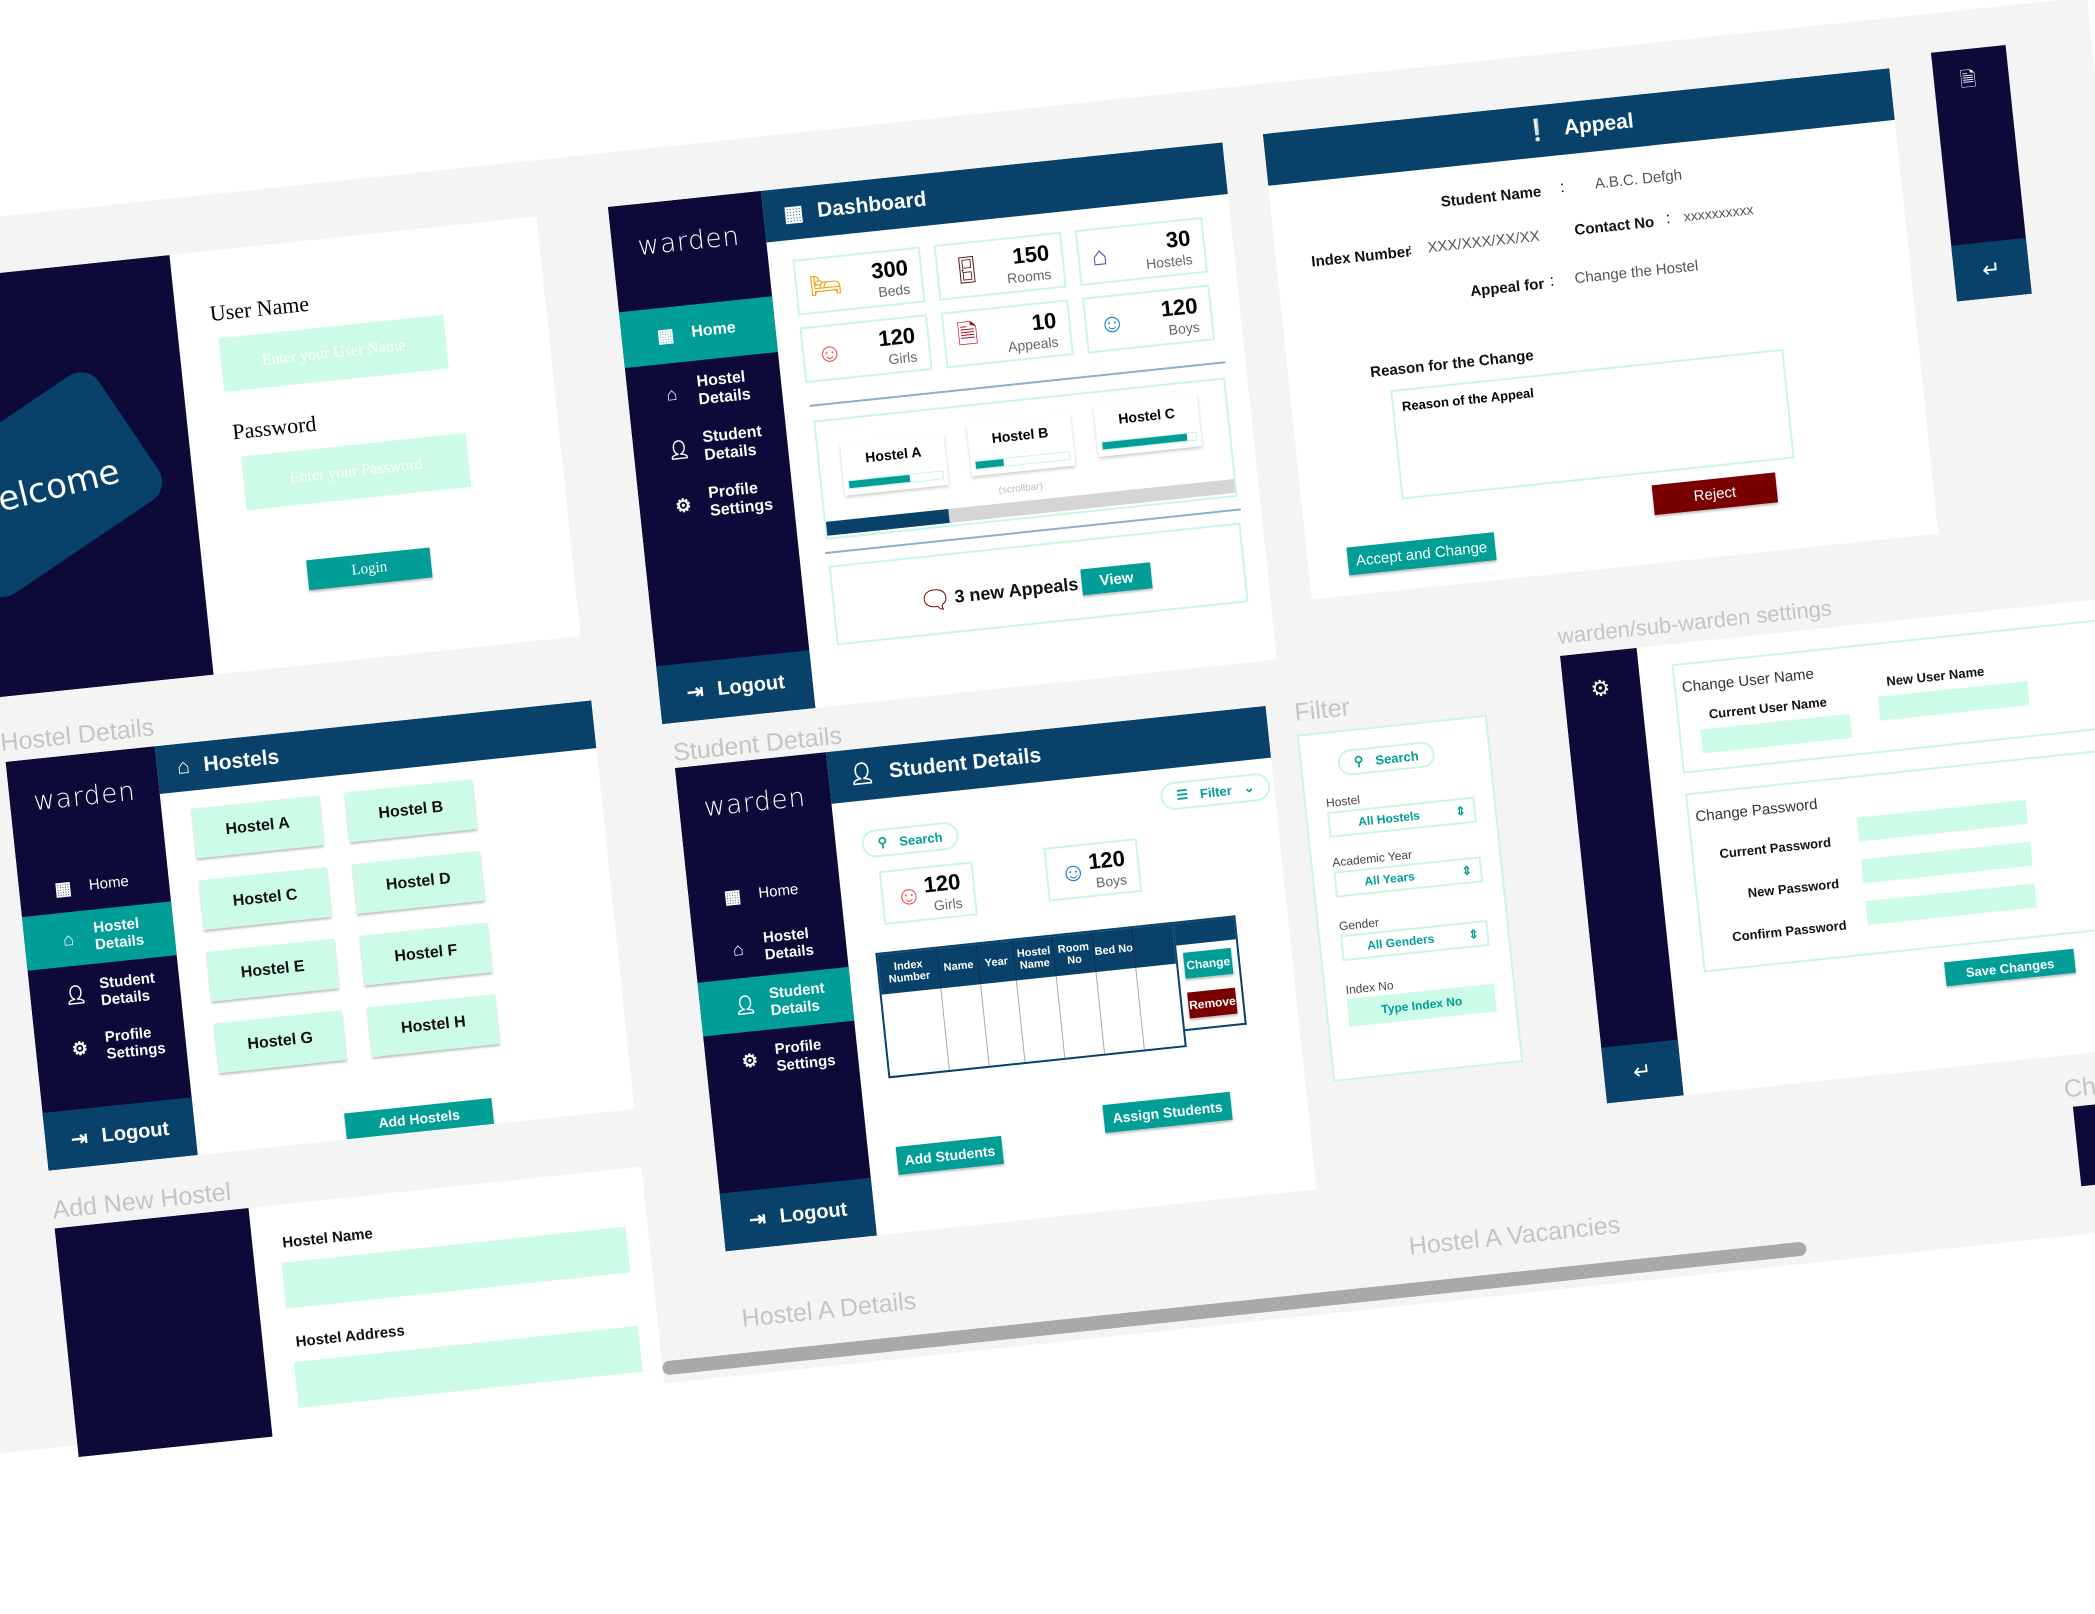 Image resolution: width=2095 pixels, height=1614 pixels. I want to click on hostel-occupancy-card: Hostel C, so click(1148, 425).